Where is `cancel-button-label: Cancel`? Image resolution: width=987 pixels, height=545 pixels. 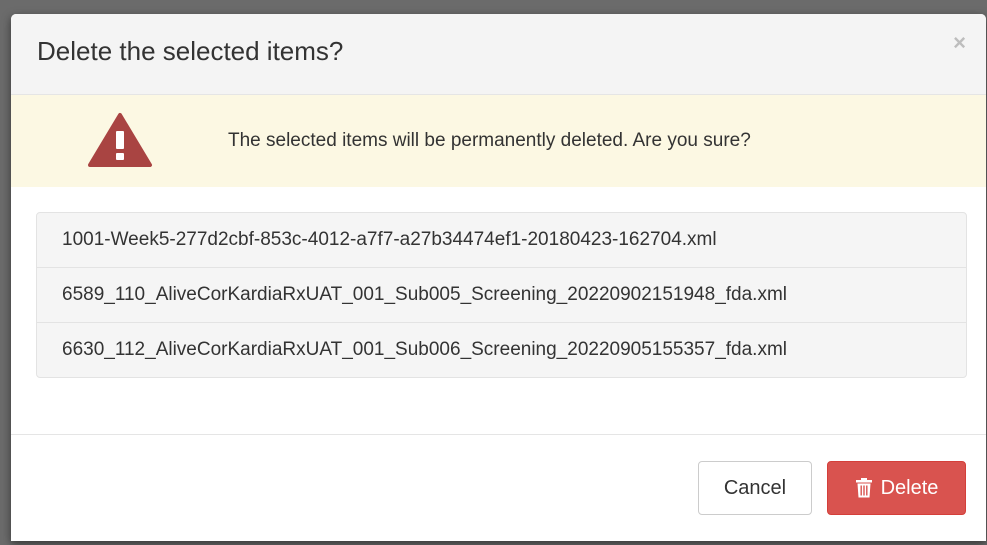
cancel-button-label: Cancel is located at coordinates (755, 487).